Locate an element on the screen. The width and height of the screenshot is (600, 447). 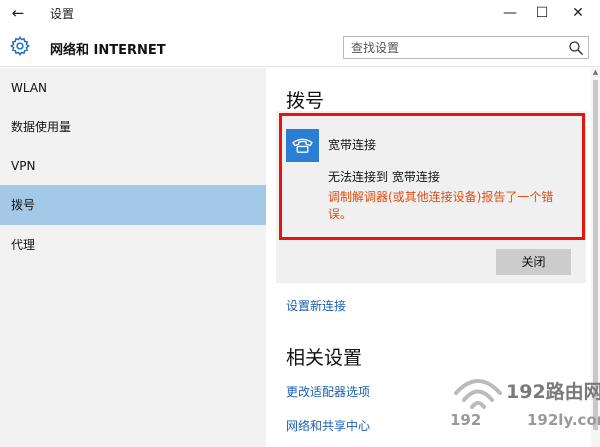
phone-icon is located at coordinates (302, 145).